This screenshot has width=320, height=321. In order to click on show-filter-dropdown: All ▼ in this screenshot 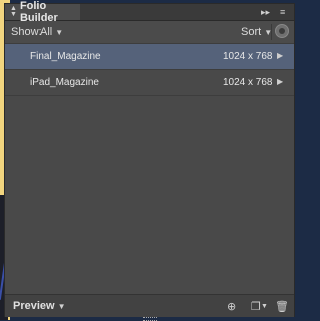, I will do `click(51, 32)`.